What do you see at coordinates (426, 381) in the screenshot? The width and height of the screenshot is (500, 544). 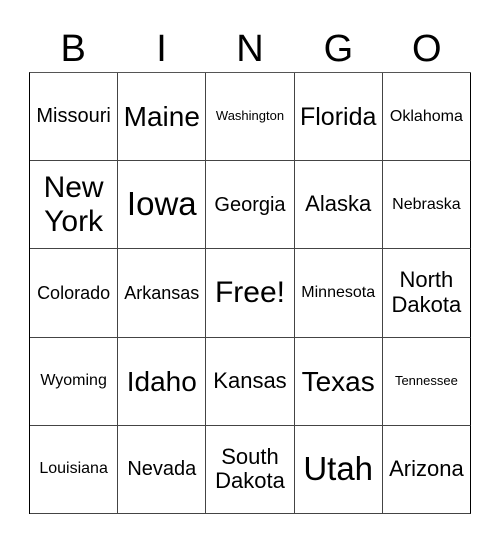 I see `bingo-cell: Tennessee` at bounding box center [426, 381].